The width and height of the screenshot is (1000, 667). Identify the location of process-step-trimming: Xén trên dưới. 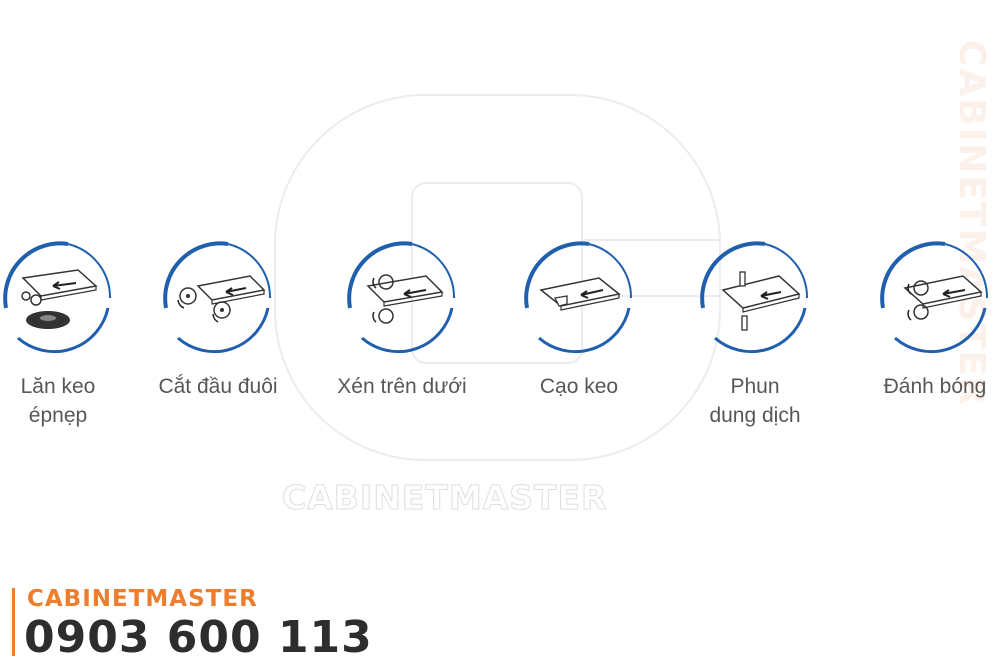
(402, 338).